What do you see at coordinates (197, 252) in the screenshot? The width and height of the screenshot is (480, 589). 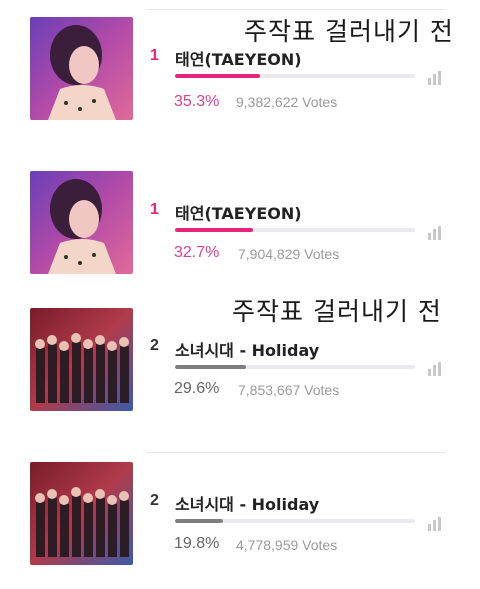 I see `vote-percentage: 32.7%` at bounding box center [197, 252].